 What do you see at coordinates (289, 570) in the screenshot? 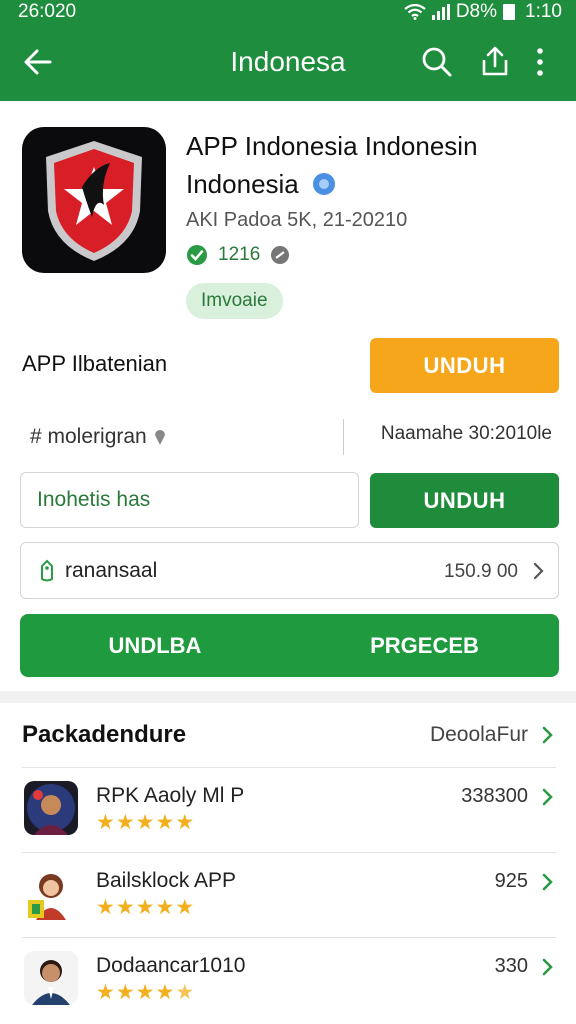
I see `price-row: ranansaal 150.9 00` at bounding box center [289, 570].